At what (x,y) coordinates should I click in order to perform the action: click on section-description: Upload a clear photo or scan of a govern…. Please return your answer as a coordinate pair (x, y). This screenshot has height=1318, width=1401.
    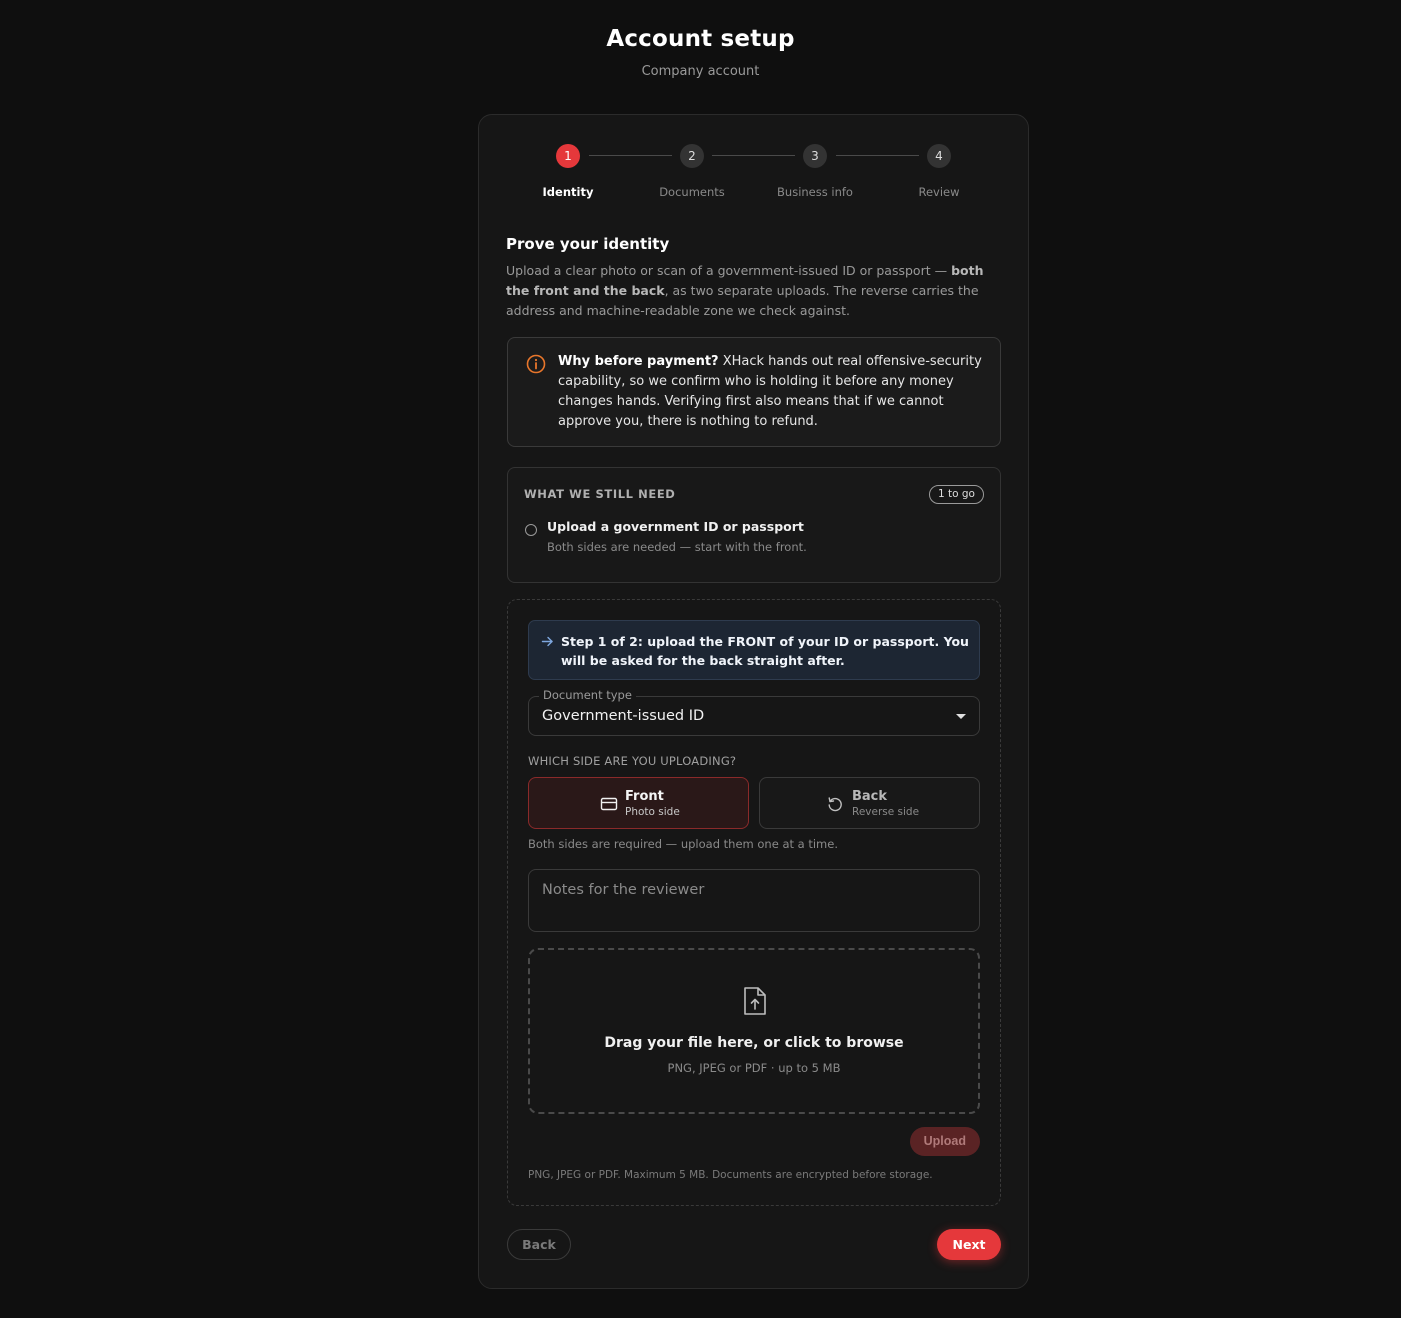
    Looking at the image, I should click on (751, 291).